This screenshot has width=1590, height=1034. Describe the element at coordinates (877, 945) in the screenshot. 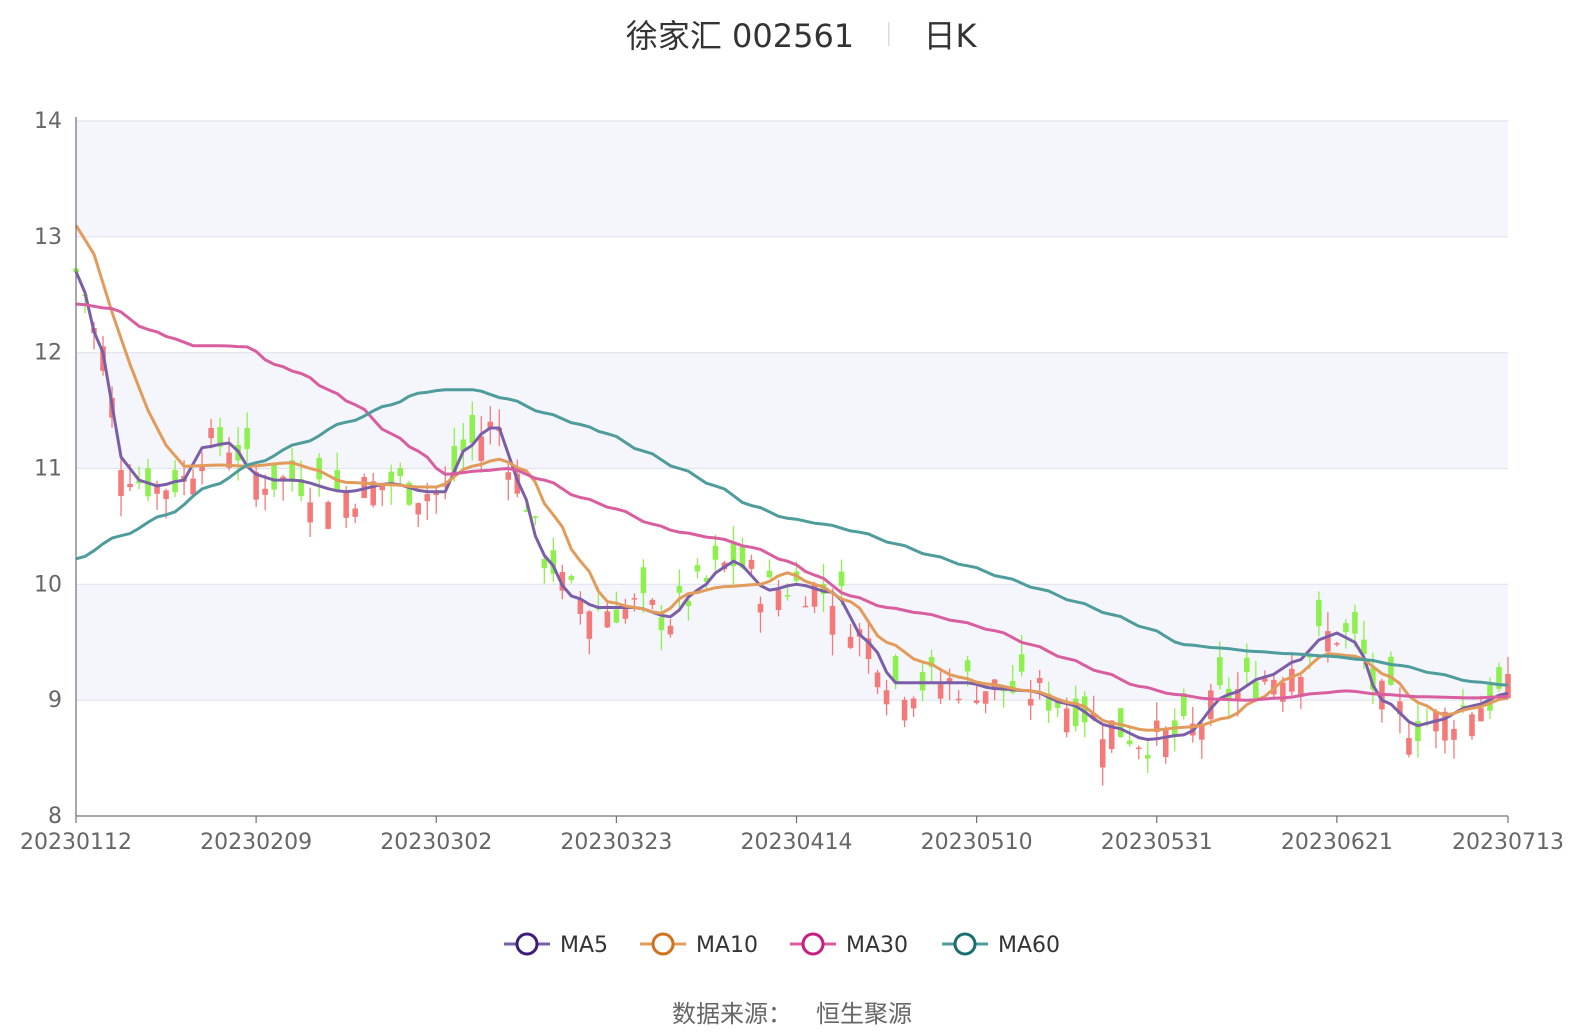

I see `legend-label: MA30` at that location.